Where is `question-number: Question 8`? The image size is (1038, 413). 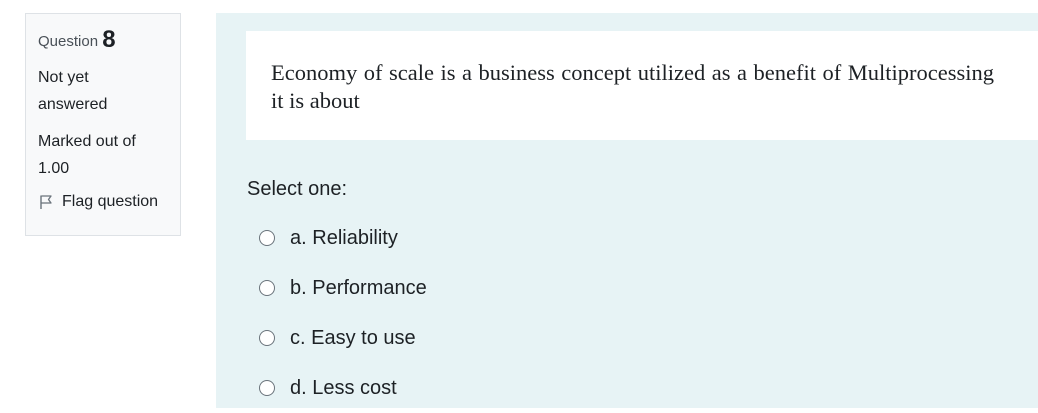
question-number: Question 8 is located at coordinates (109, 40).